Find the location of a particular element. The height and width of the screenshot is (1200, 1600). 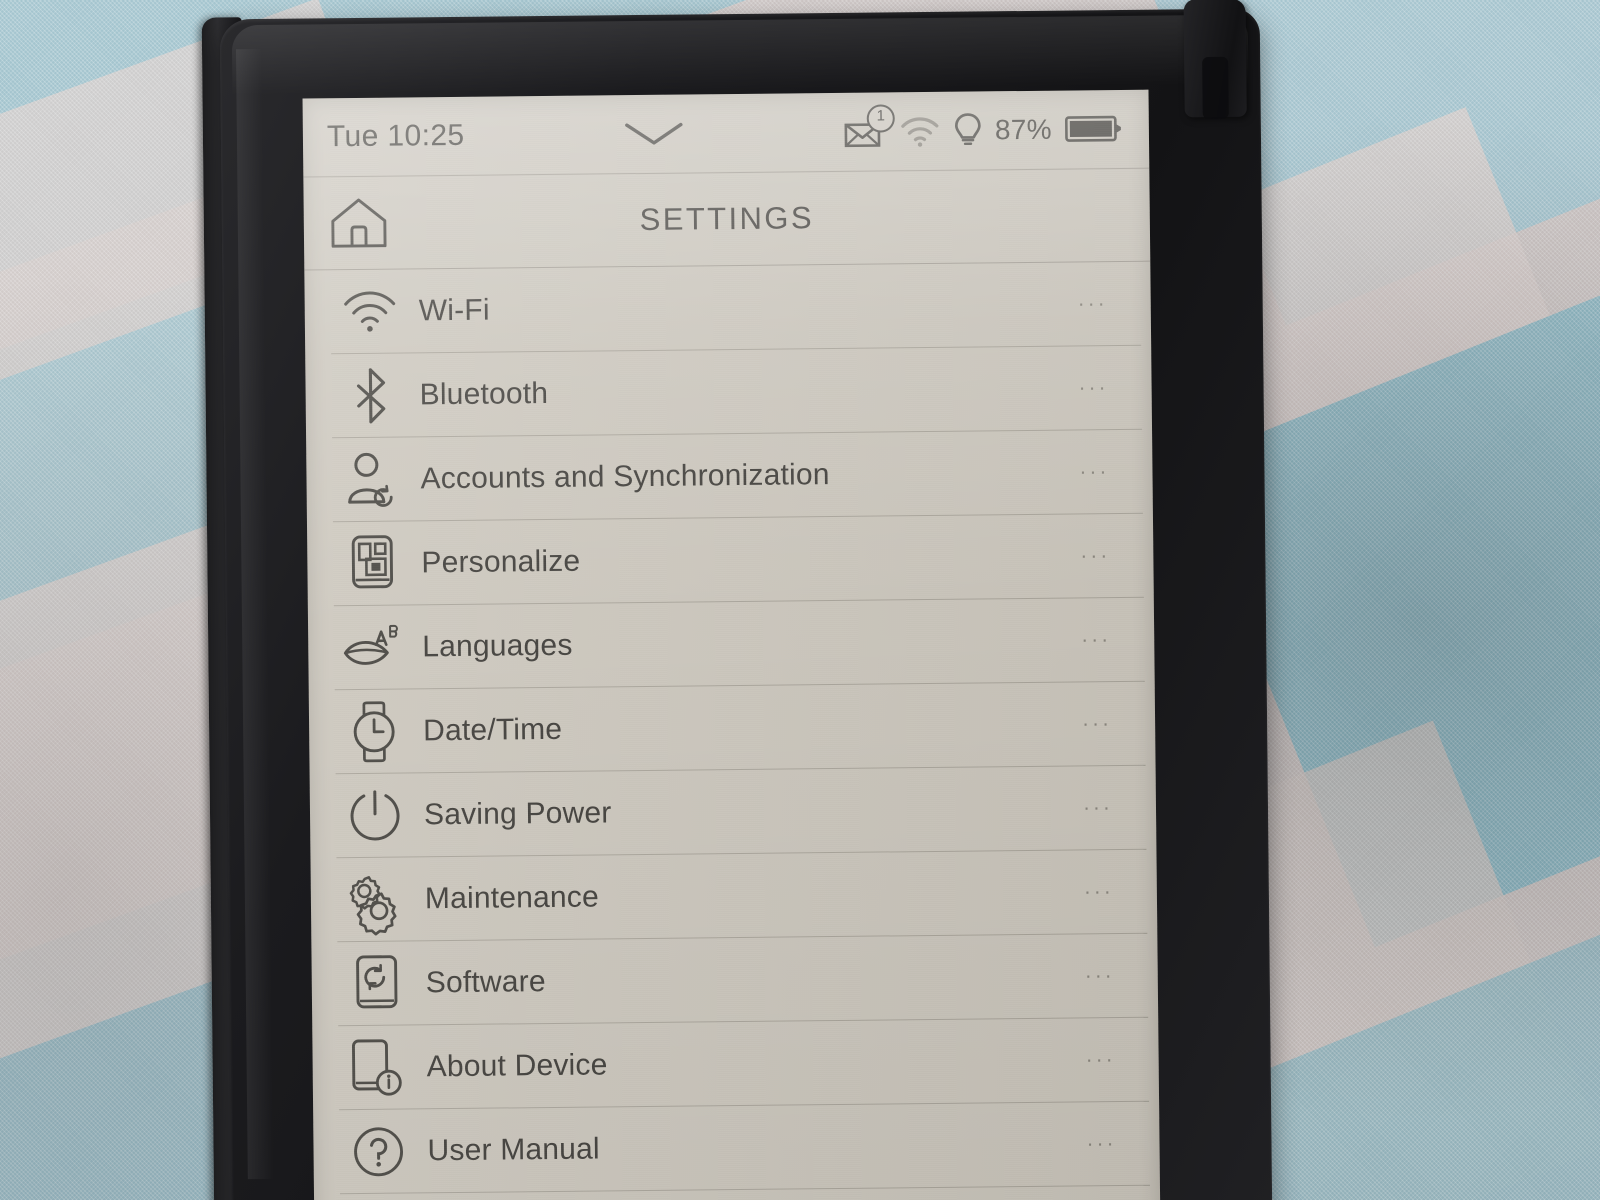

question-circle-icon is located at coordinates (378, 1151).